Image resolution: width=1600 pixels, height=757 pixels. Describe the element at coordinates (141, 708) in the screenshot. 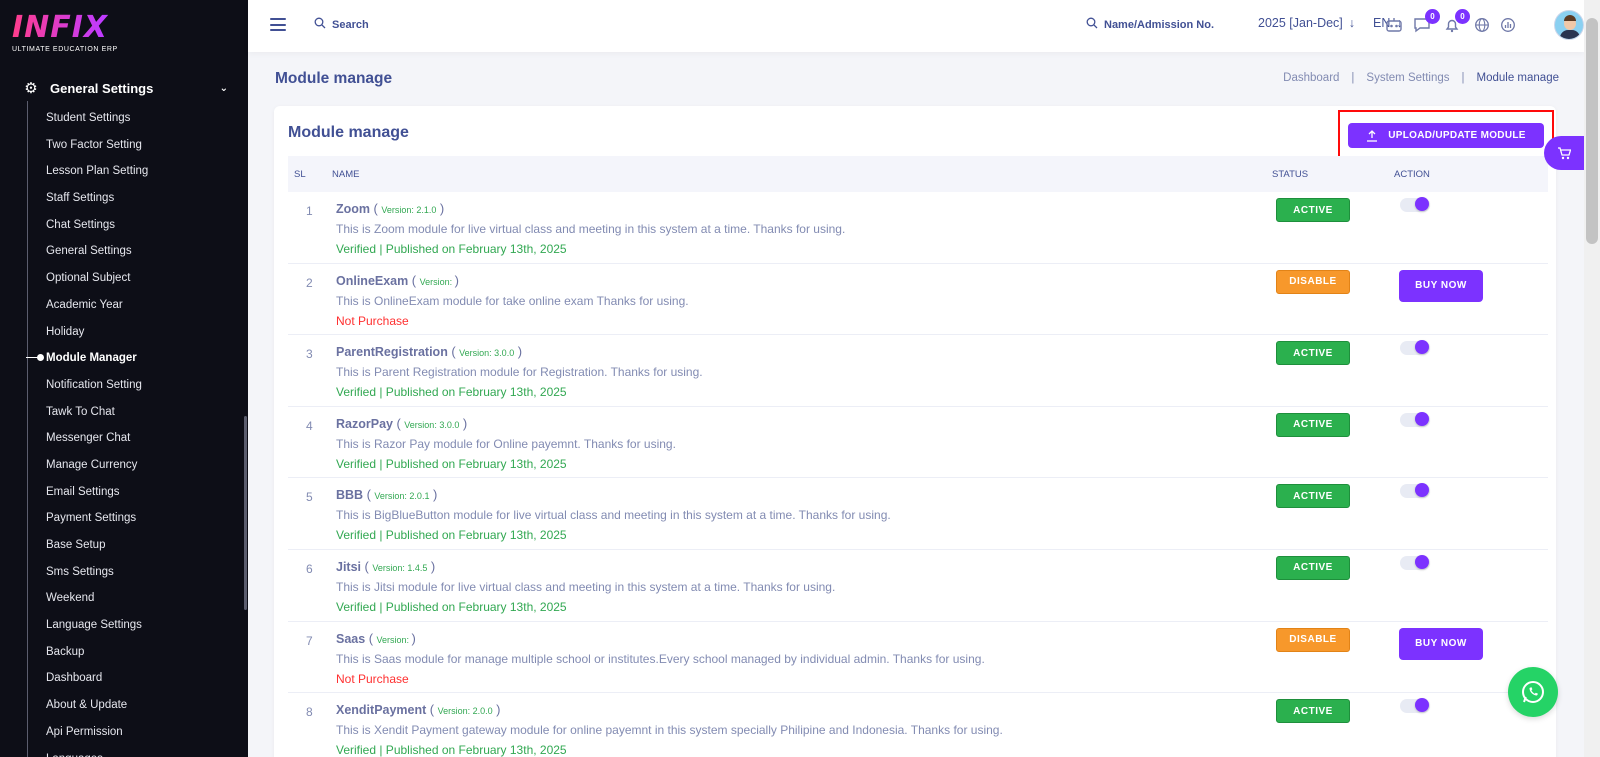

I see `sidebar-item-about-update: About & Update` at that location.